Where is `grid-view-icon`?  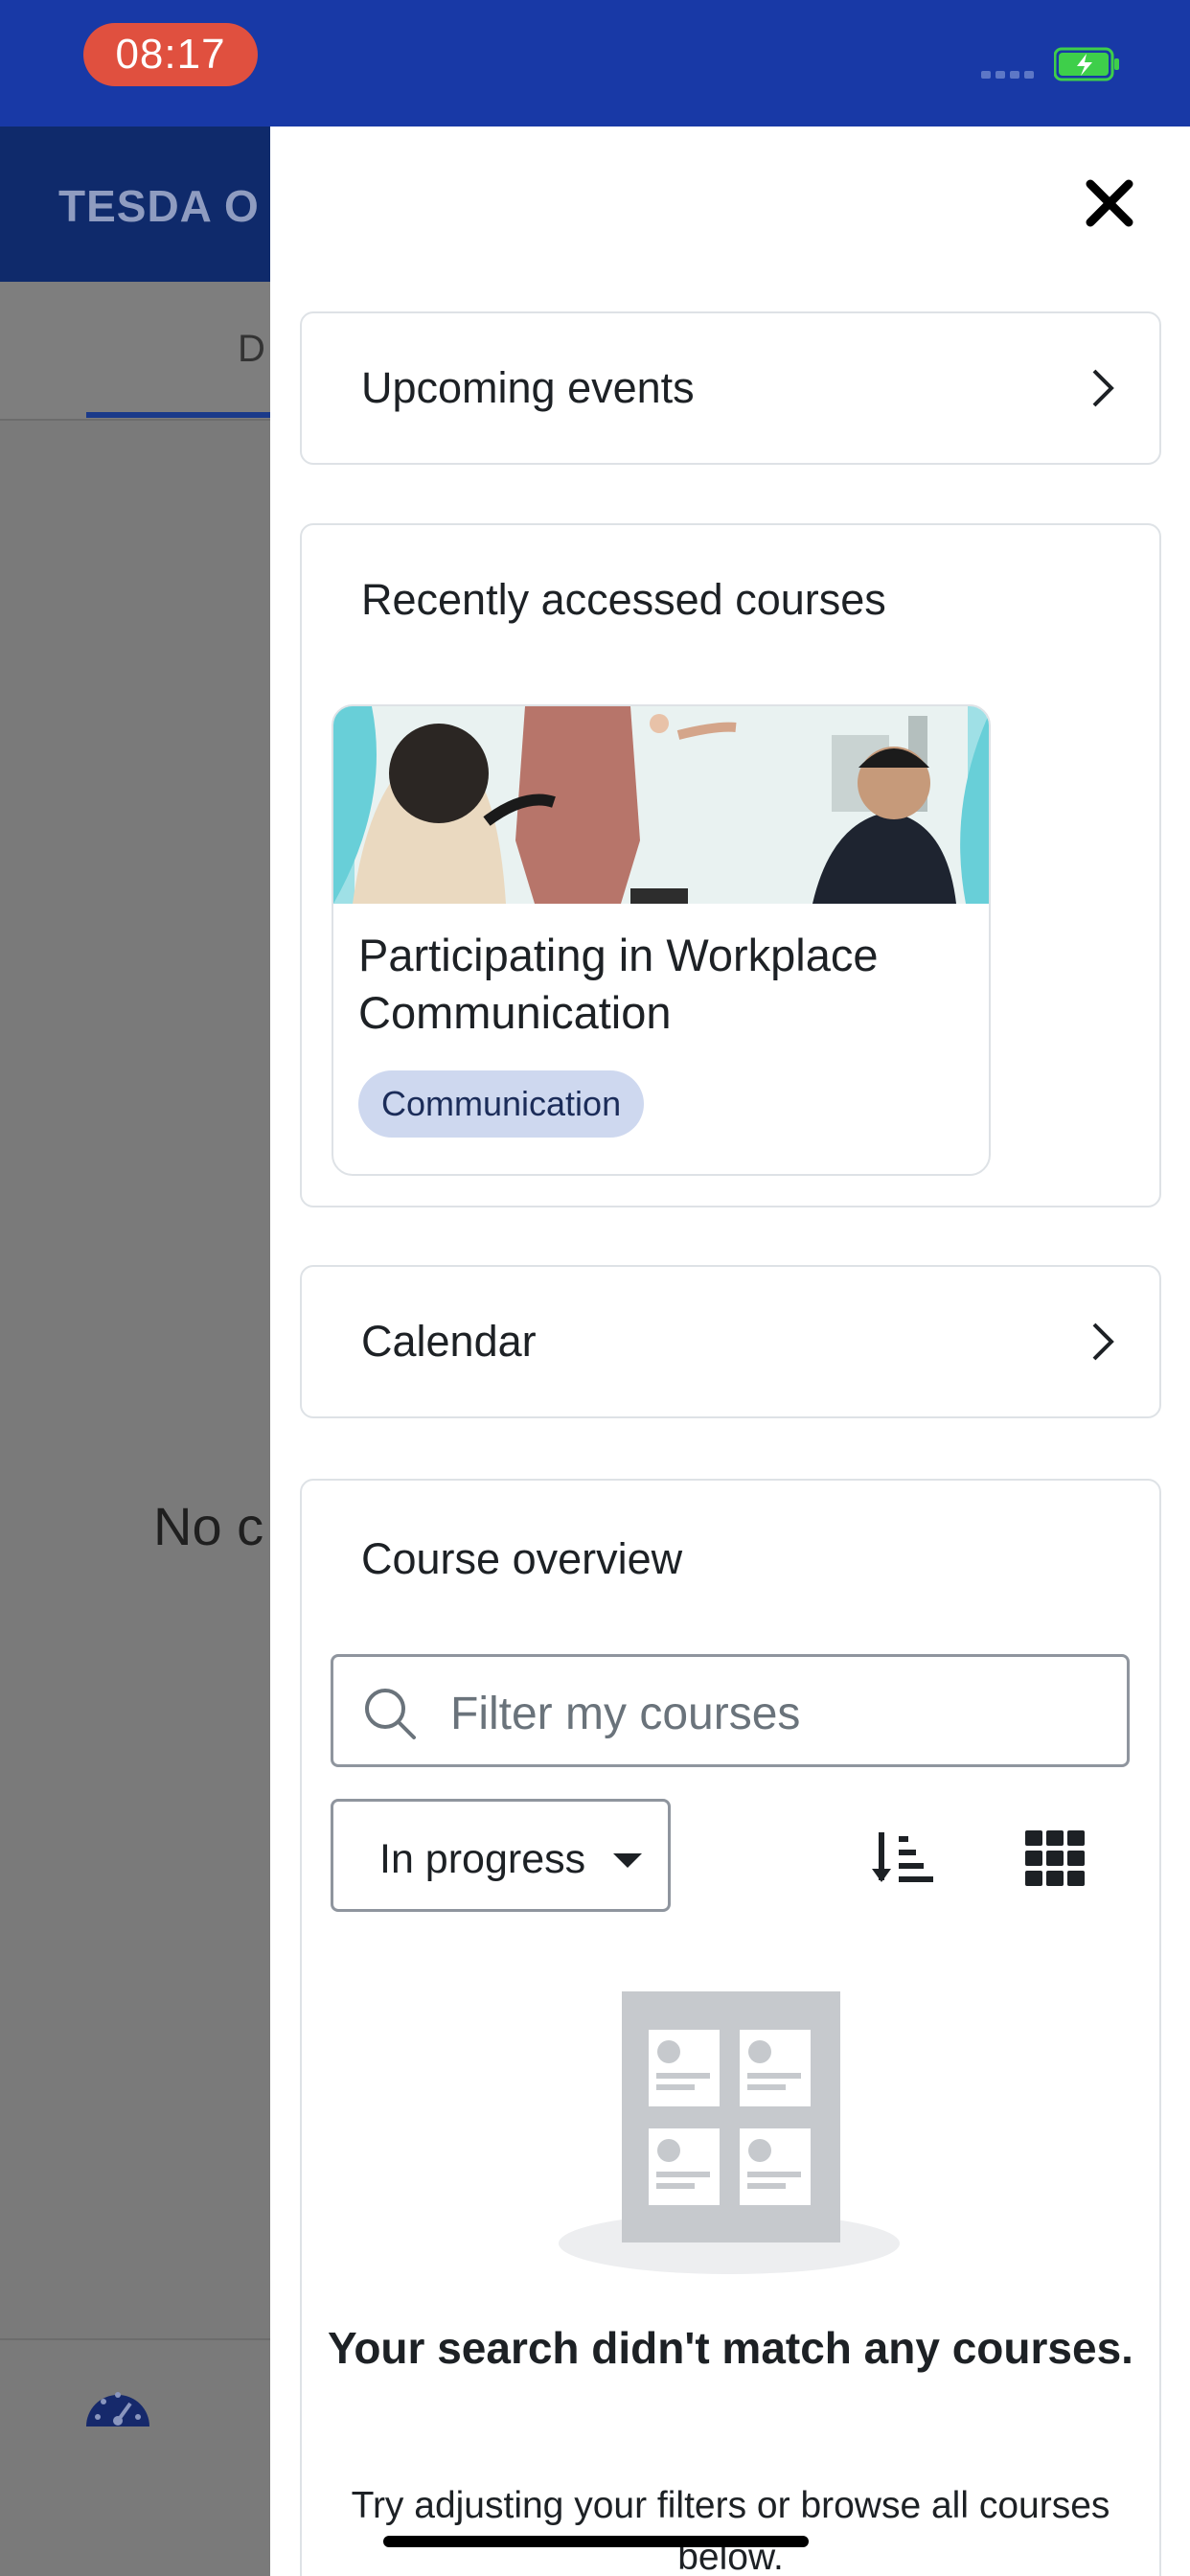 grid-view-icon is located at coordinates (1055, 1858).